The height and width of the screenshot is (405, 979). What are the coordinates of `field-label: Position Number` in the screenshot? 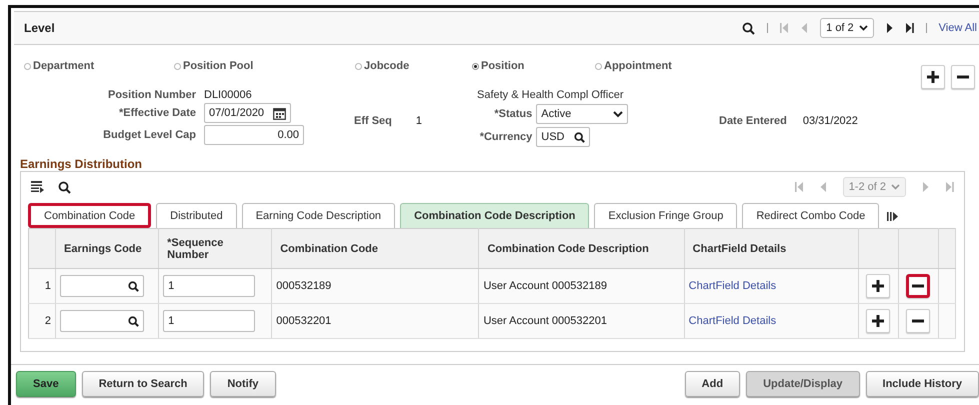 It's located at (151, 95).